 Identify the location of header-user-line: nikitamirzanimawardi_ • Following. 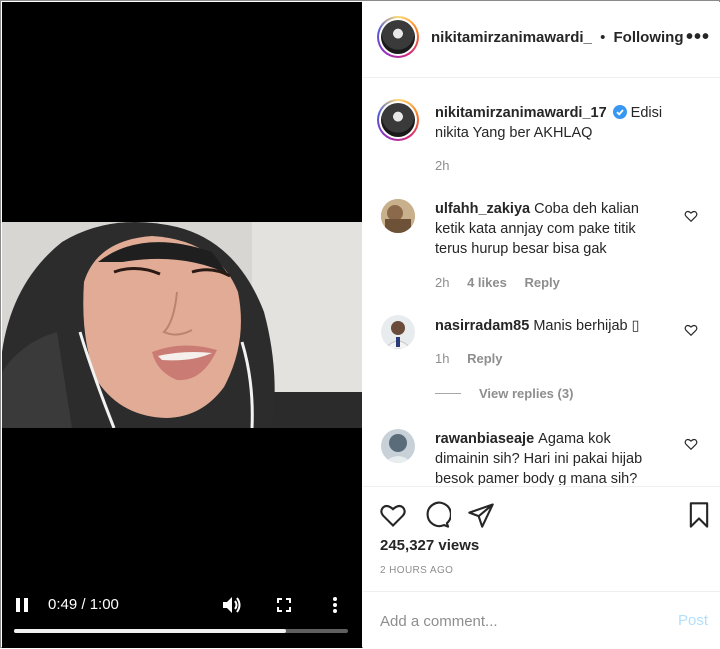
(557, 37).